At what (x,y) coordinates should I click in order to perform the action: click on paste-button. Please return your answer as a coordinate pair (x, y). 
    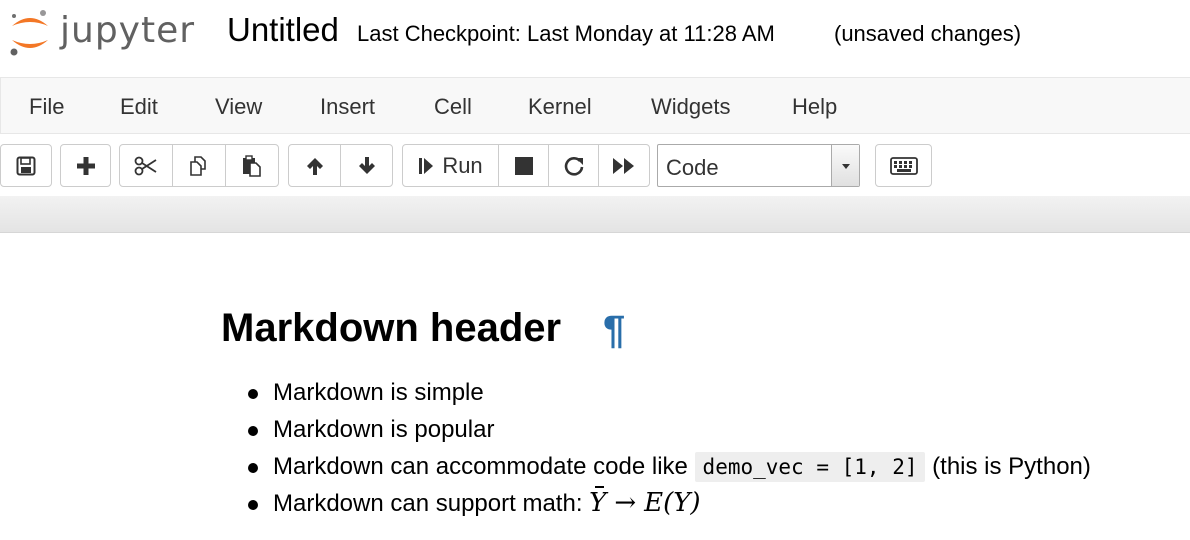
    Looking at the image, I should click on (252, 165).